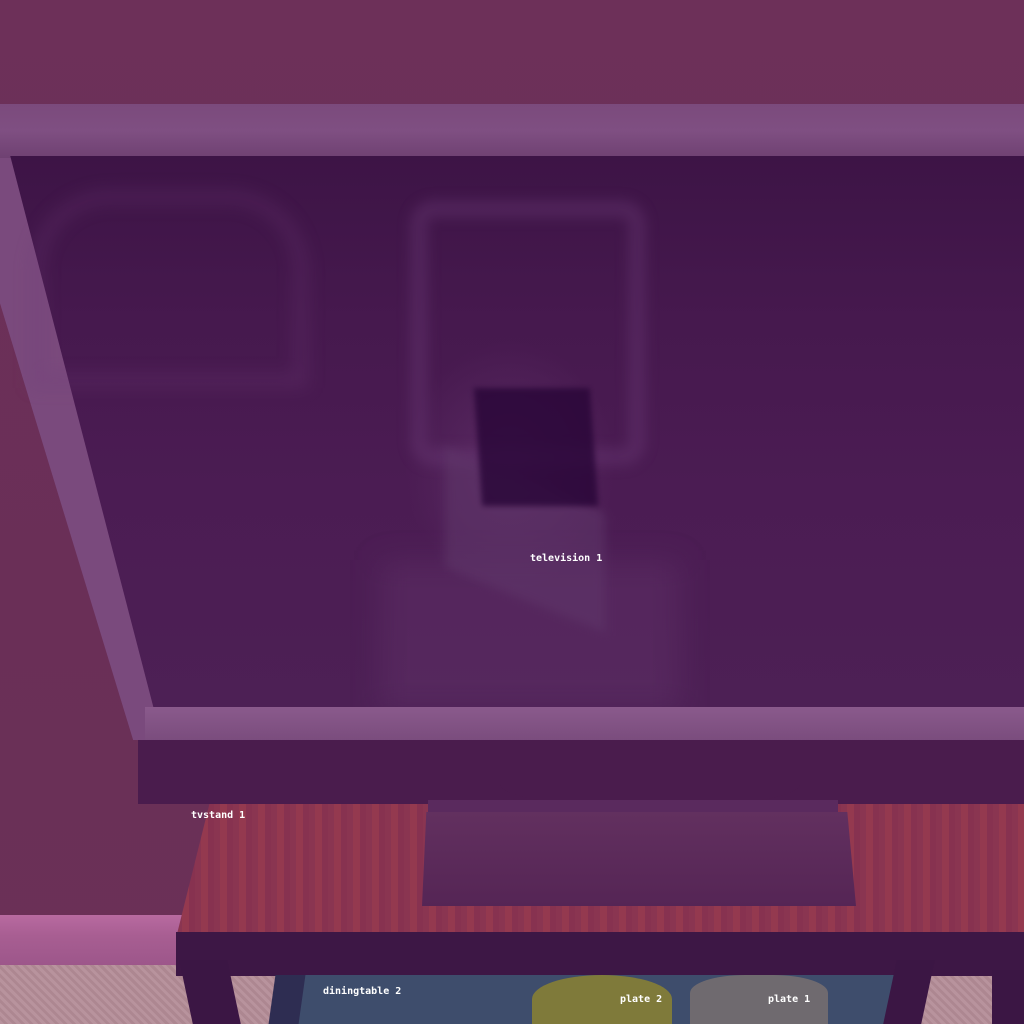  Describe the element at coordinates (362, 991) in the screenshot. I see `diningtable-label: diningtable 2` at that location.